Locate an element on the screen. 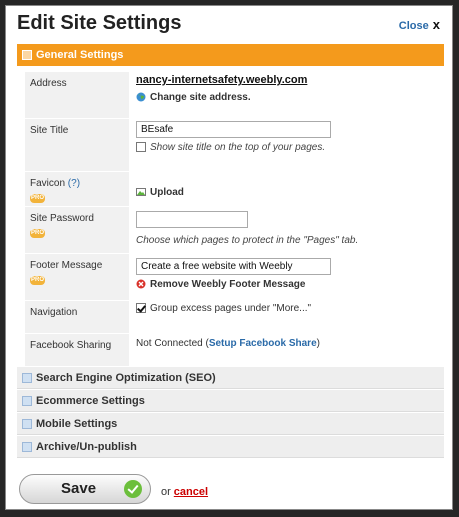 This screenshot has width=459, height=517. footer-message-label: Footer Message PRO is located at coordinates (77, 277).